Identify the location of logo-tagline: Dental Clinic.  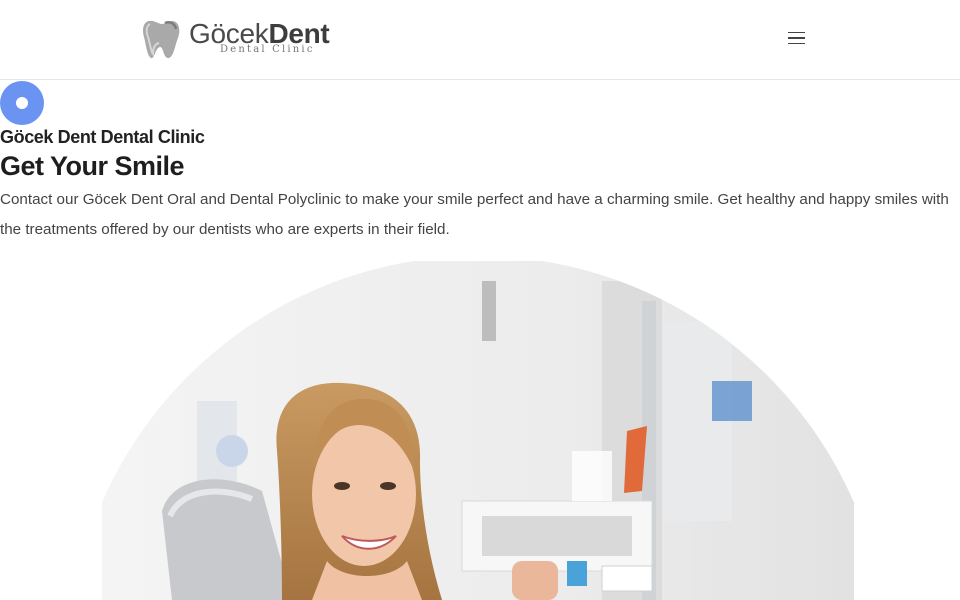
(267, 49).